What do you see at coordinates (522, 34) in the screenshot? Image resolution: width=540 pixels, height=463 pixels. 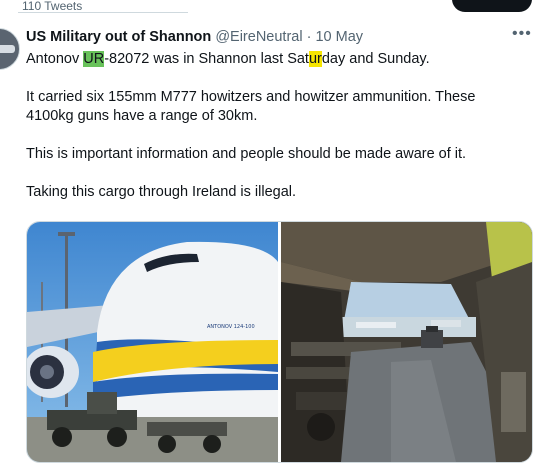 I see `more-options-icon: •••` at bounding box center [522, 34].